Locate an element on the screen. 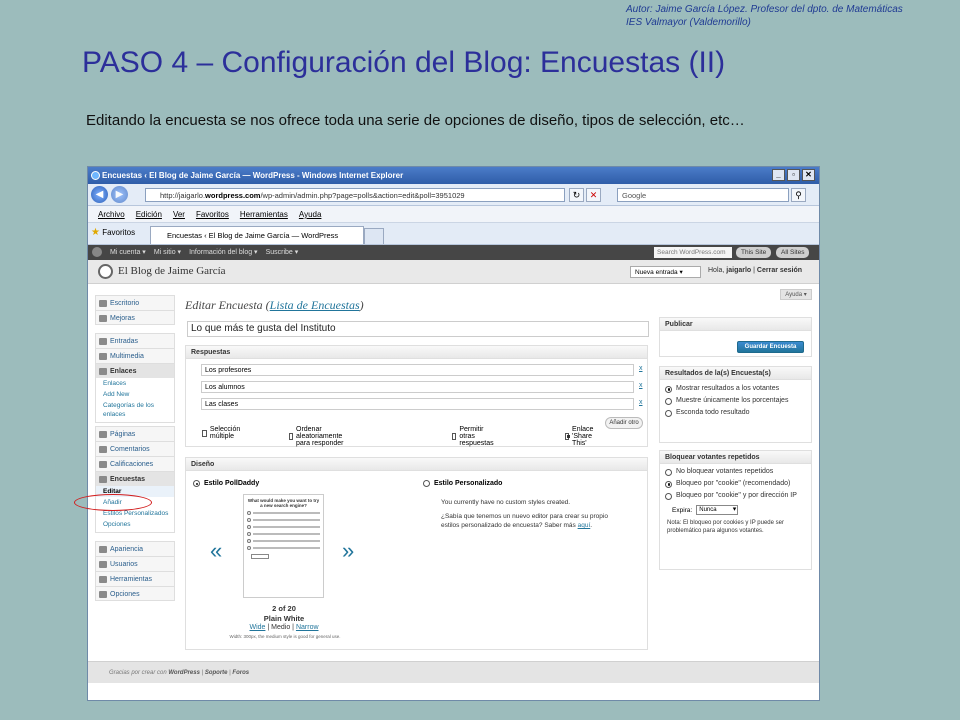 The width and height of the screenshot is (960, 720). remove-answer-2: x is located at coordinates (641, 385).